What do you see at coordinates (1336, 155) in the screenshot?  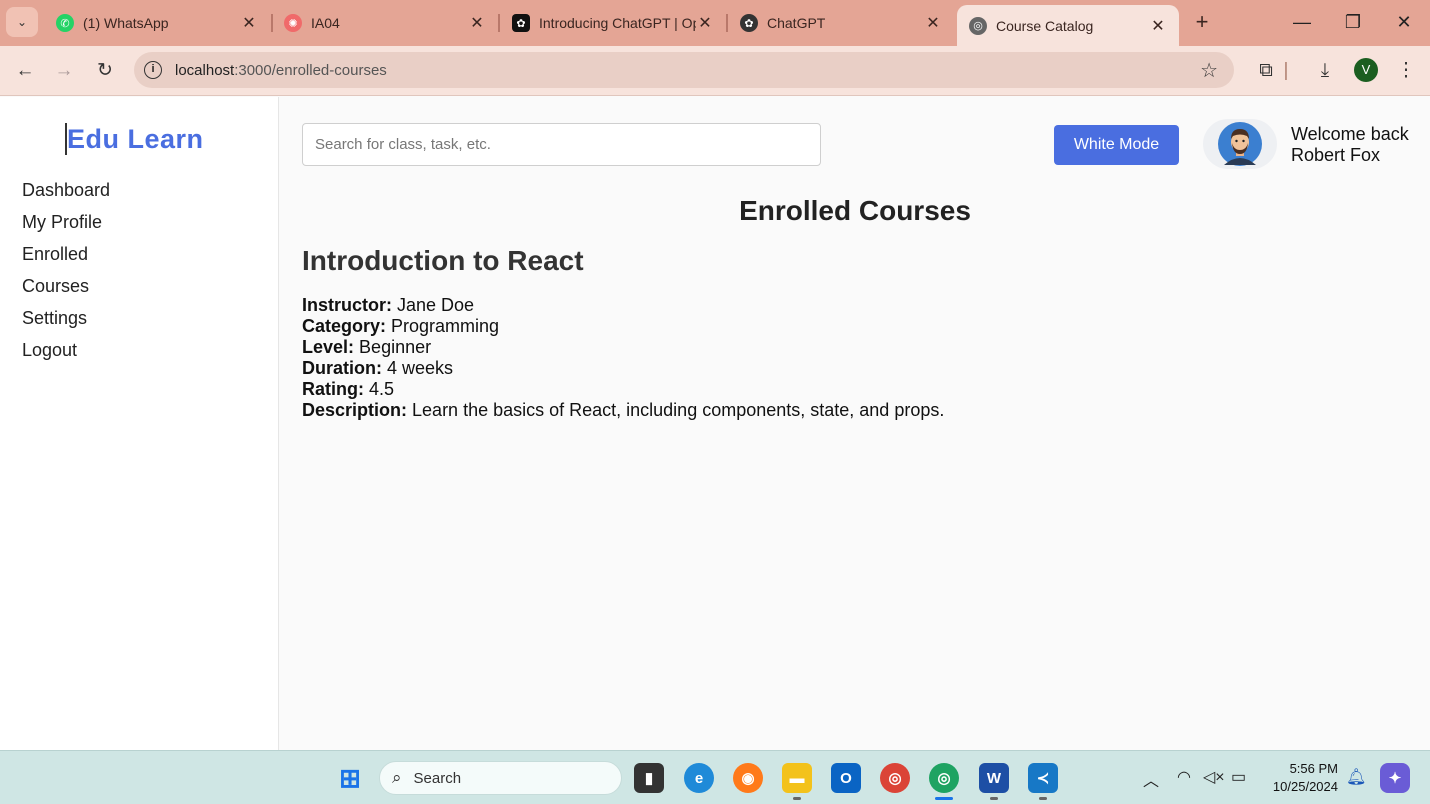 I see `user-name: Robert Fox` at bounding box center [1336, 155].